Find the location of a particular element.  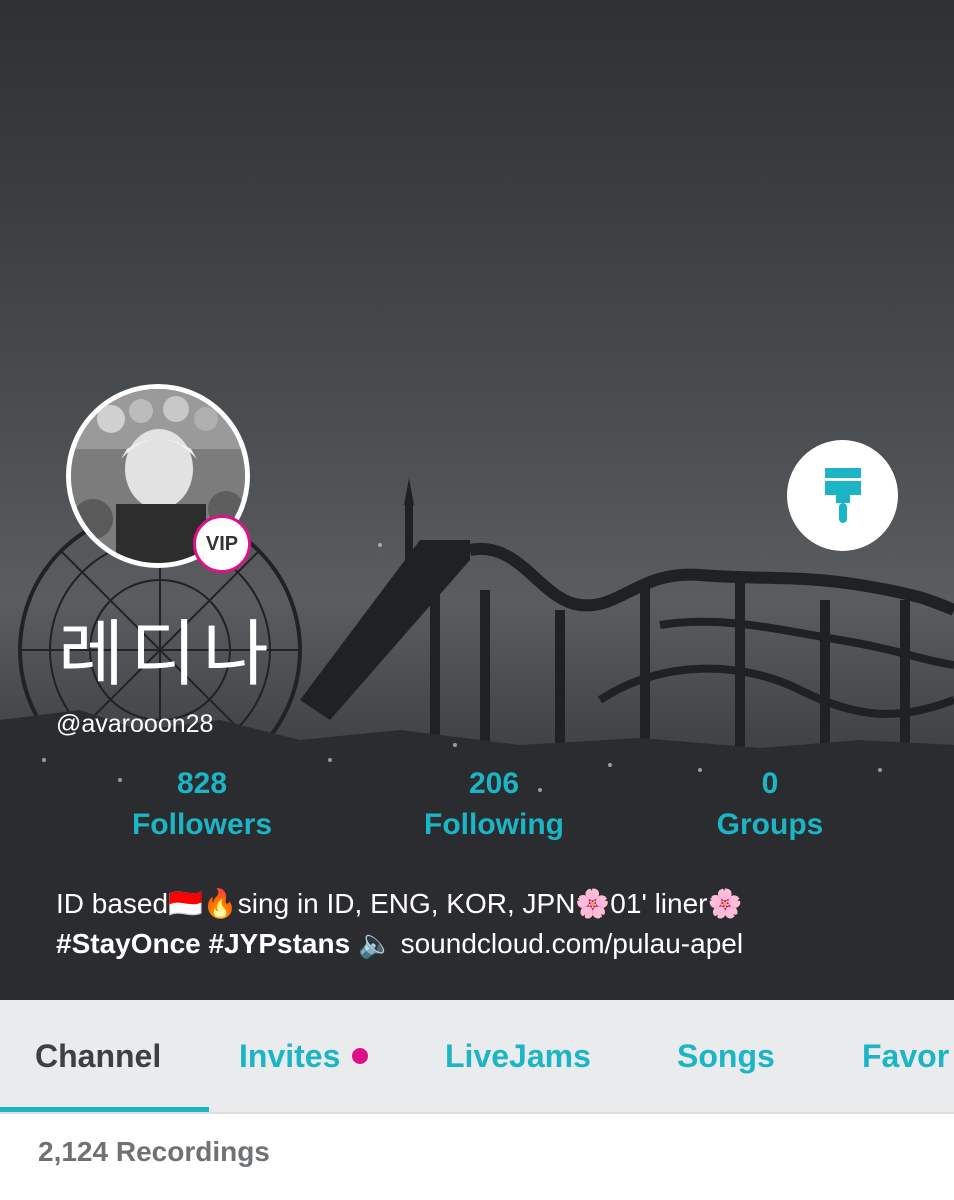

notification-dot-icon is located at coordinates (360, 1055).